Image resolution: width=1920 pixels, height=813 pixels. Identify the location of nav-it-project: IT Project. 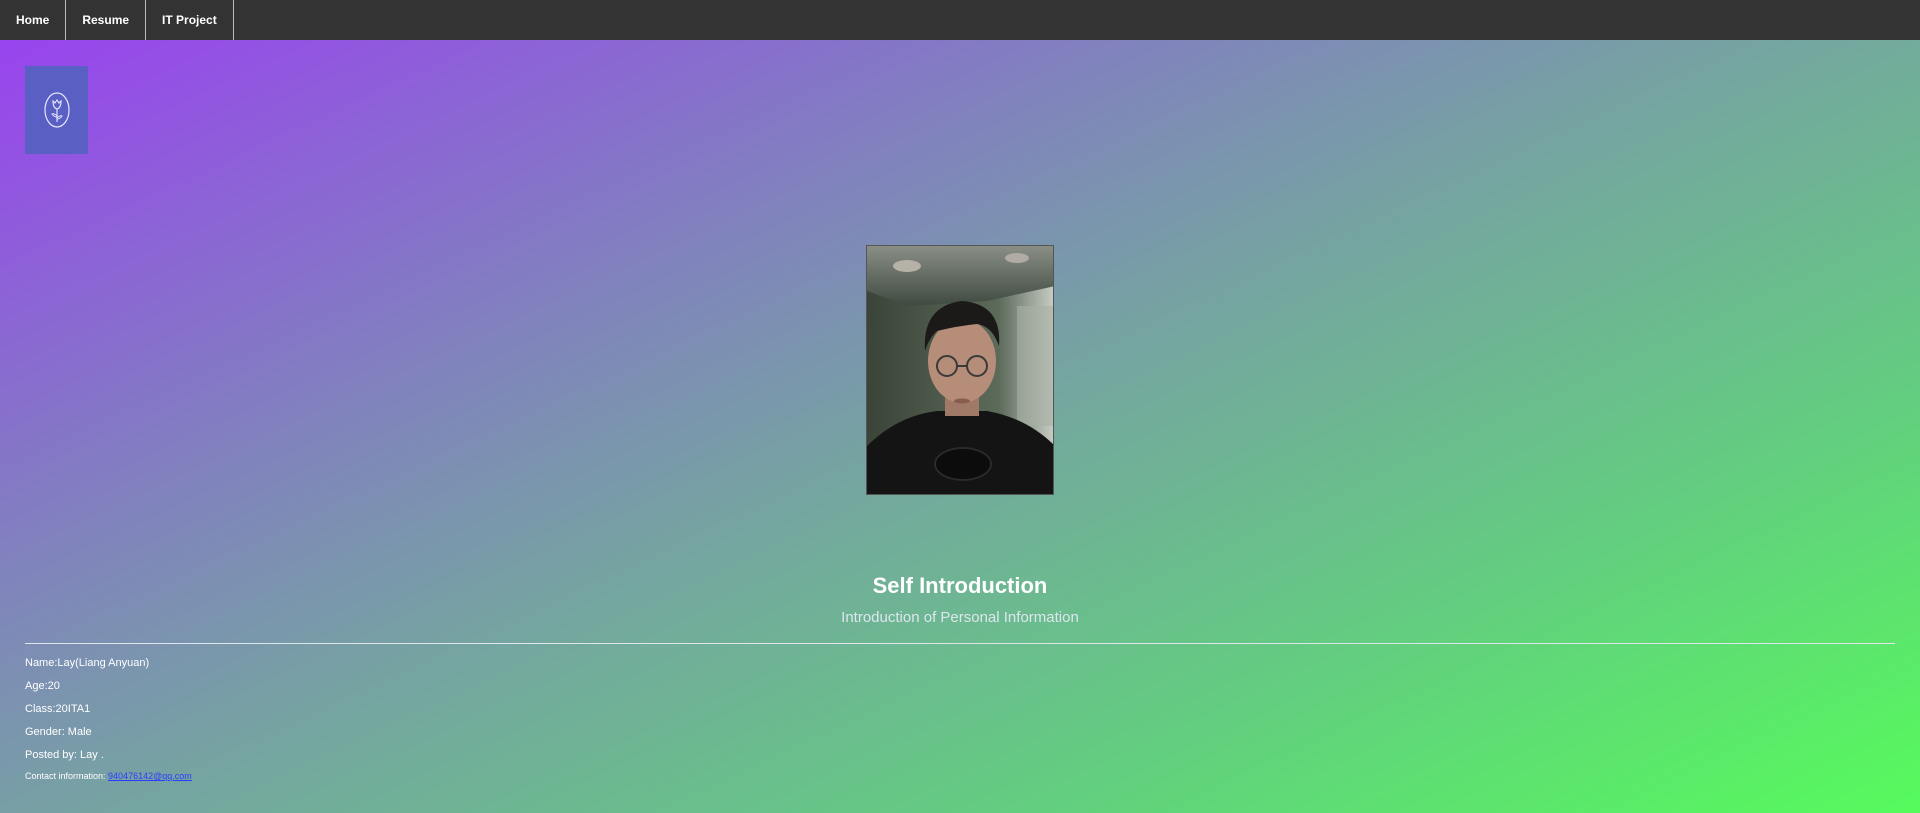
(190, 20).